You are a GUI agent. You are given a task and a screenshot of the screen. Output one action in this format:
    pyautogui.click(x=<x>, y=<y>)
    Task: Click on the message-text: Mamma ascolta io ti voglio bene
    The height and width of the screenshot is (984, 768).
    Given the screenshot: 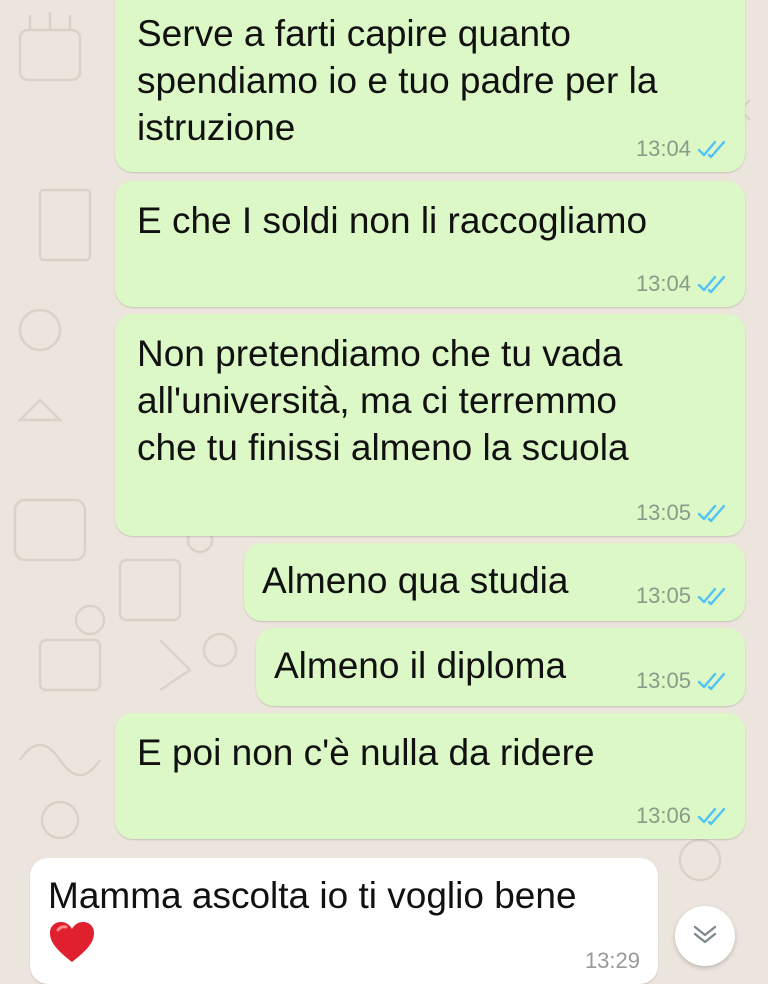 What is the action you would take?
    pyautogui.click(x=312, y=895)
    